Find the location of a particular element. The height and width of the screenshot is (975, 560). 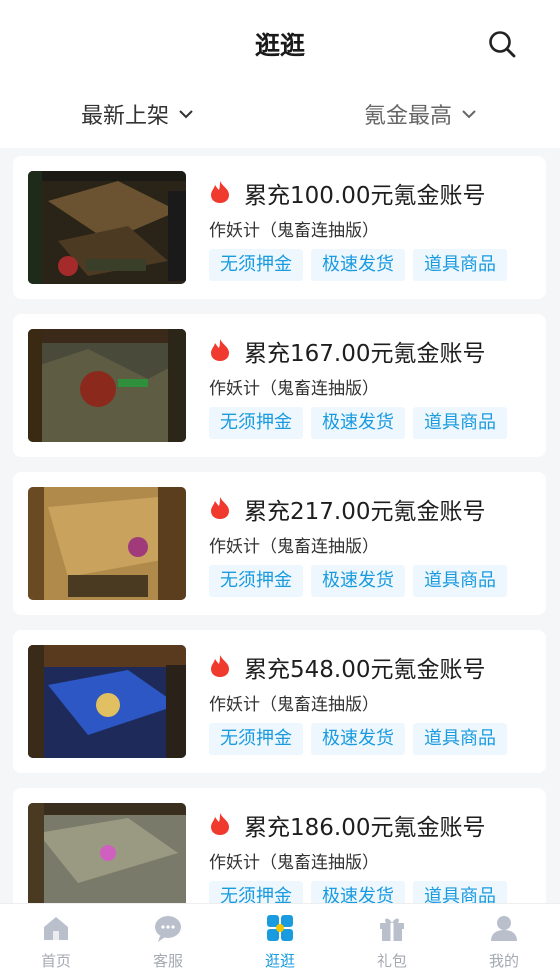

listing-title: 累充217.00元氪金账号 is located at coordinates (365, 512).